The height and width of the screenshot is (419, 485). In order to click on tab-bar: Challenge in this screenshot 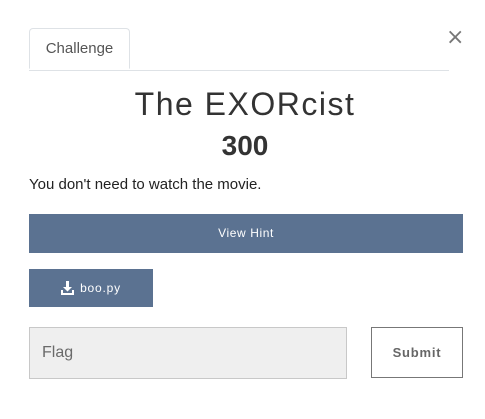, I will do `click(239, 49)`.